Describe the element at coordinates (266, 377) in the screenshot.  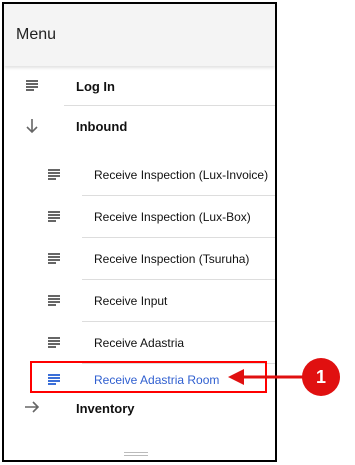
I see `callout-arrow-icon` at that location.